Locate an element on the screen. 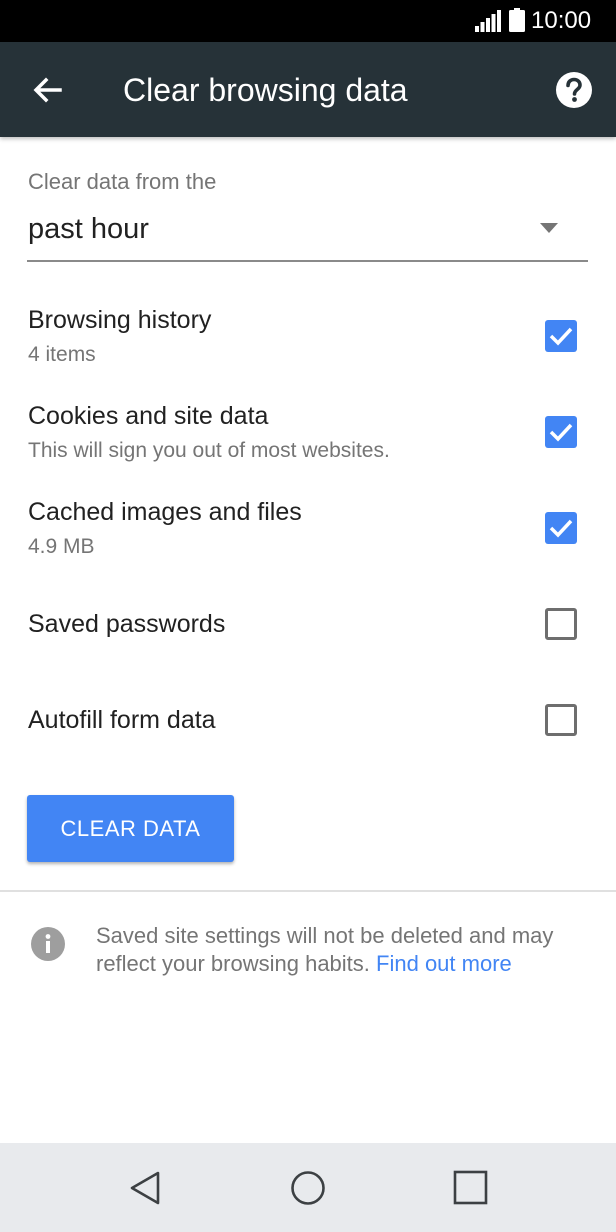  autofill-checkbox is located at coordinates (561, 720).